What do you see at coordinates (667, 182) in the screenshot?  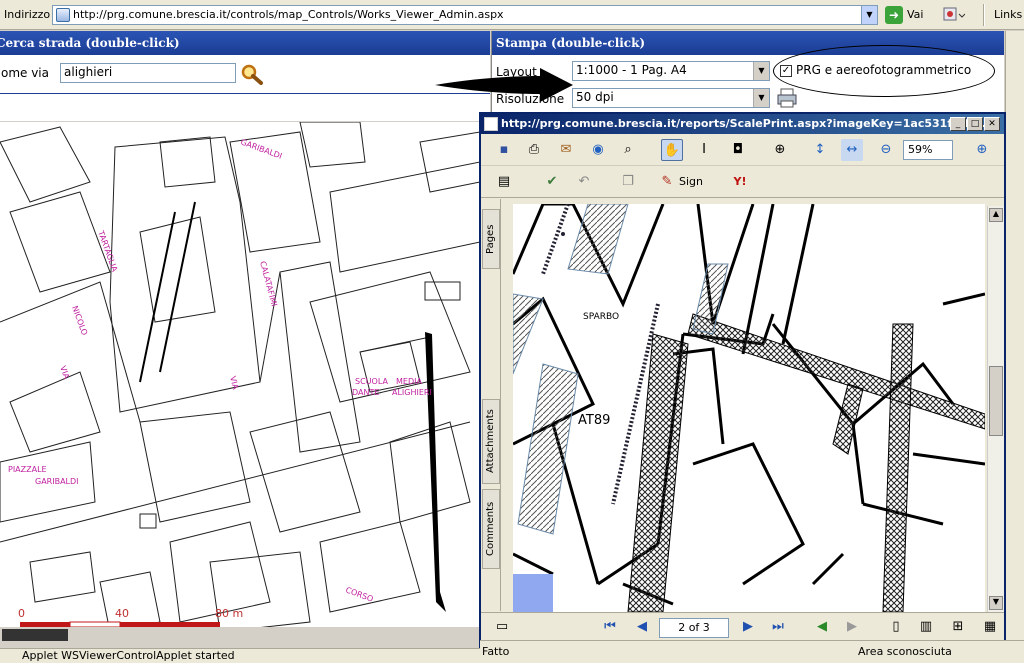 I see `pen-icon: ✎` at bounding box center [667, 182].